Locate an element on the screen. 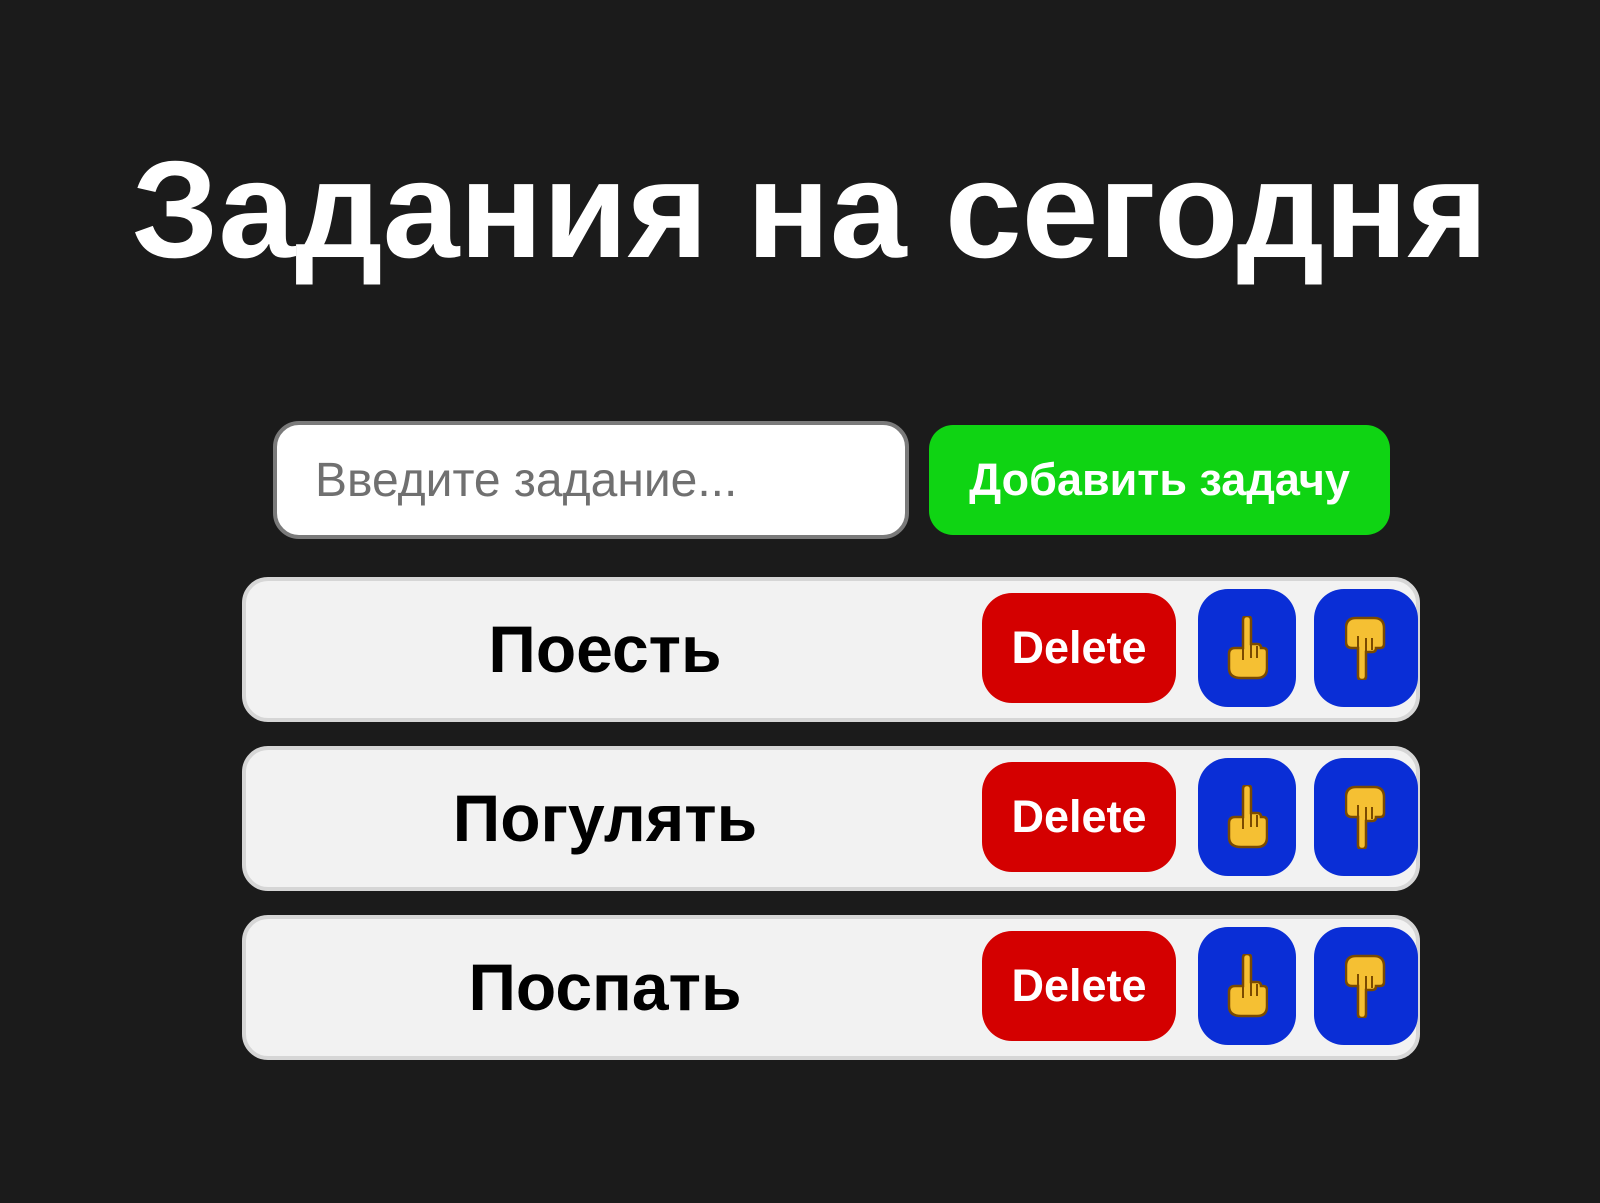 The image size is (1600, 1203). task-label: Поспать is located at coordinates (605, 987).